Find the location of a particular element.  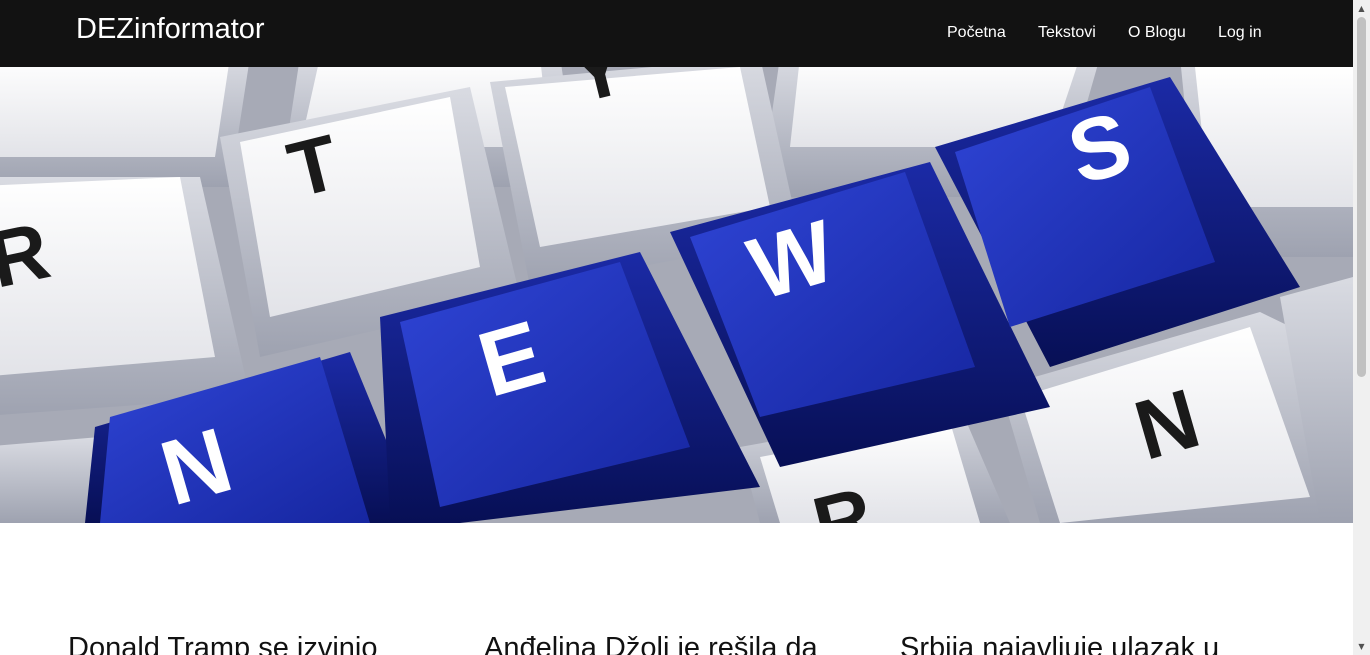

scrollbar-thumb is located at coordinates (1361, 197).